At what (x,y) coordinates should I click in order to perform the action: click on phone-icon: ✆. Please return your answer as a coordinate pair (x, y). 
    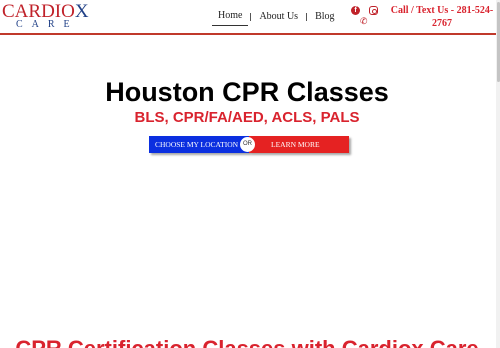
    Looking at the image, I should click on (364, 22).